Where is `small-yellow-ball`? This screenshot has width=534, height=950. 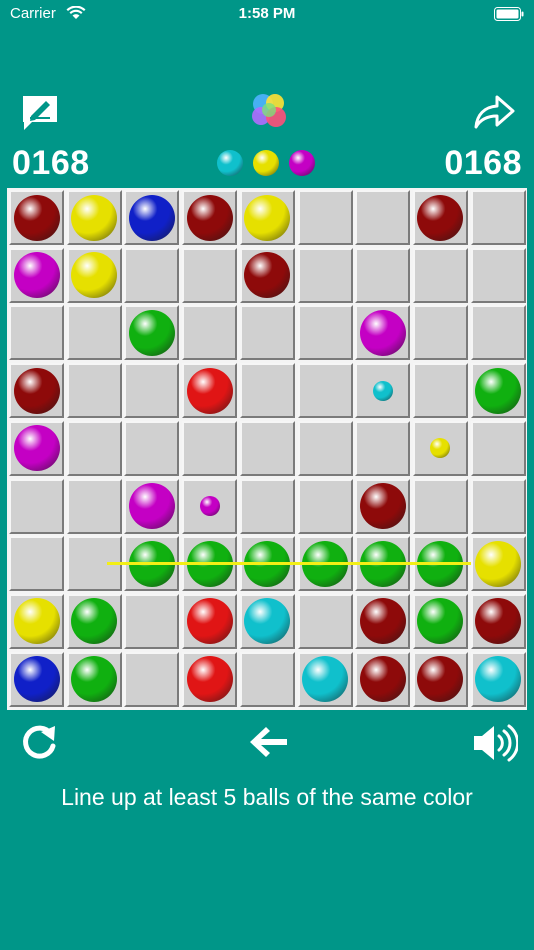 small-yellow-ball is located at coordinates (440, 448).